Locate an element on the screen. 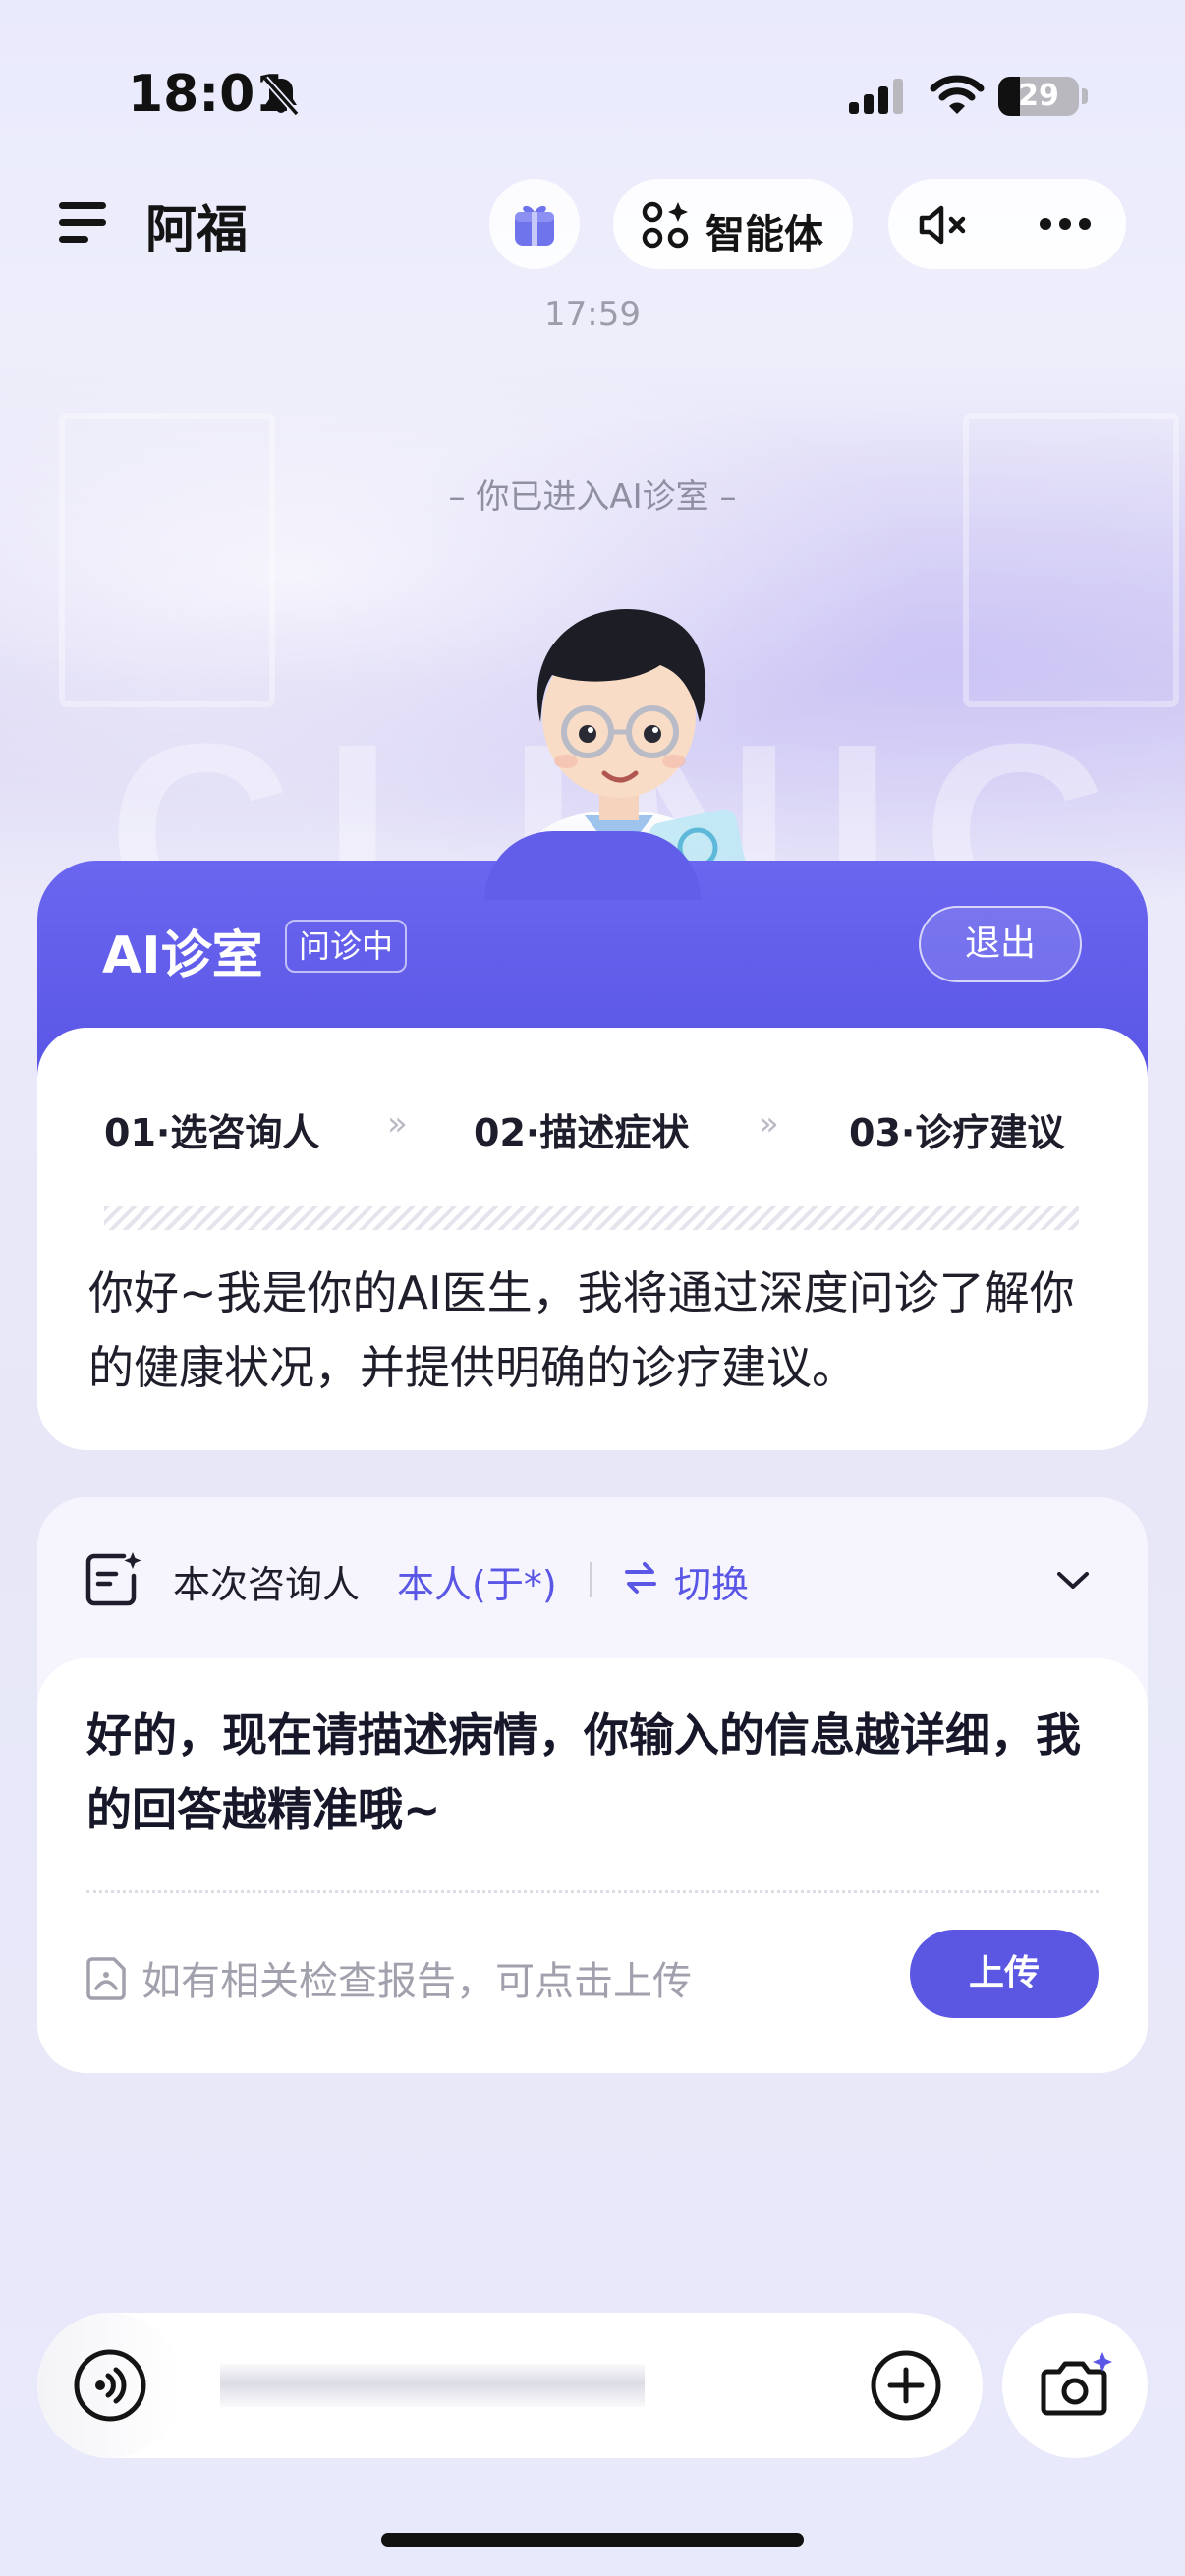 The width and height of the screenshot is (1185, 2576). report-hint: 如有相关检查报告，可点击上传 is located at coordinates (416, 1981).